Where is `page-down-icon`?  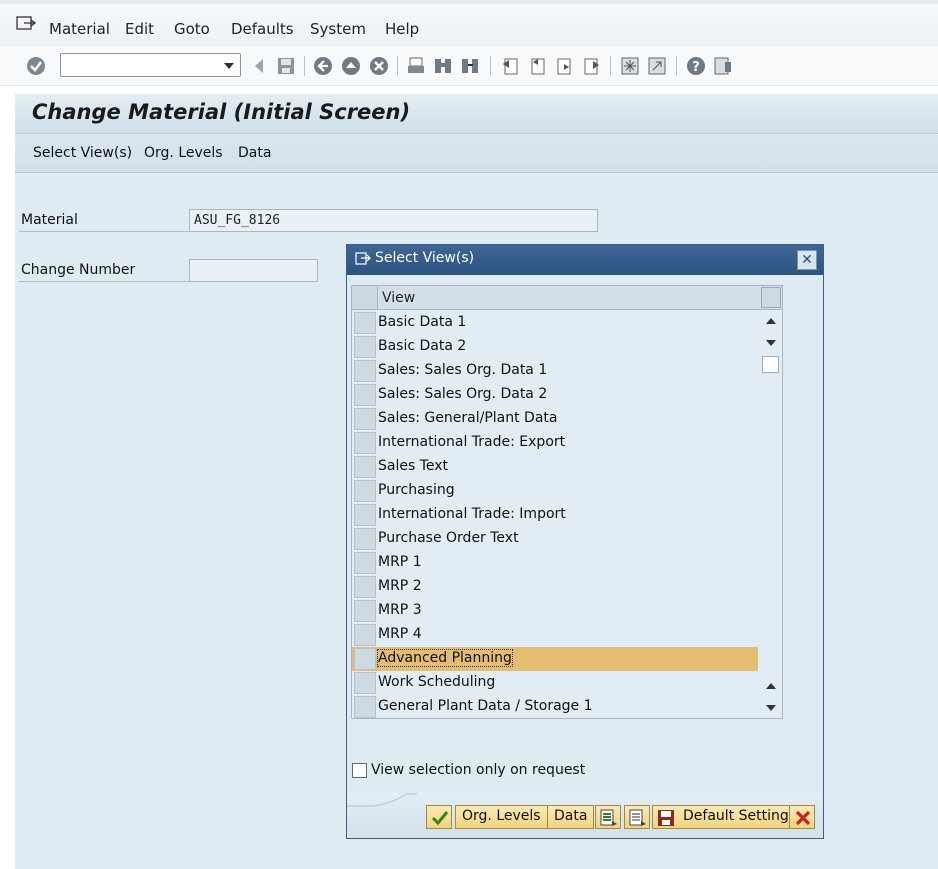 page-down-icon is located at coordinates (771, 708).